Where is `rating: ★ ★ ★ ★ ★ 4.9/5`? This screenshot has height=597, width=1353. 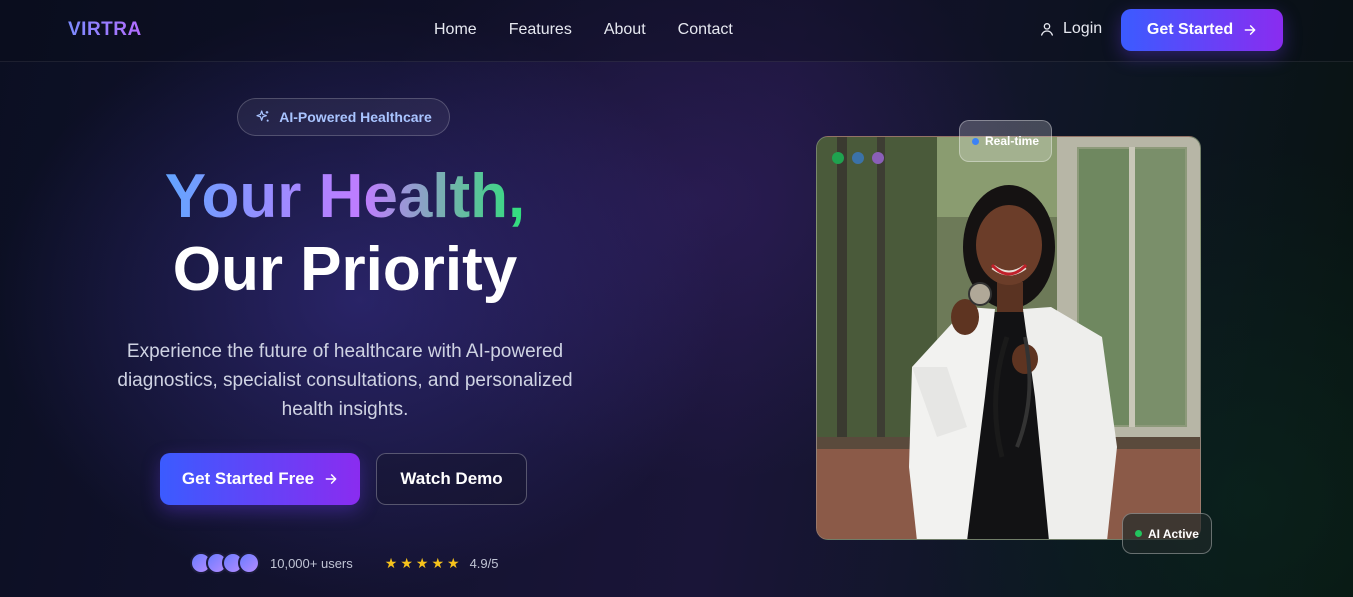
rating: ★ ★ ★ ★ ★ 4.9/5 is located at coordinates (442, 563).